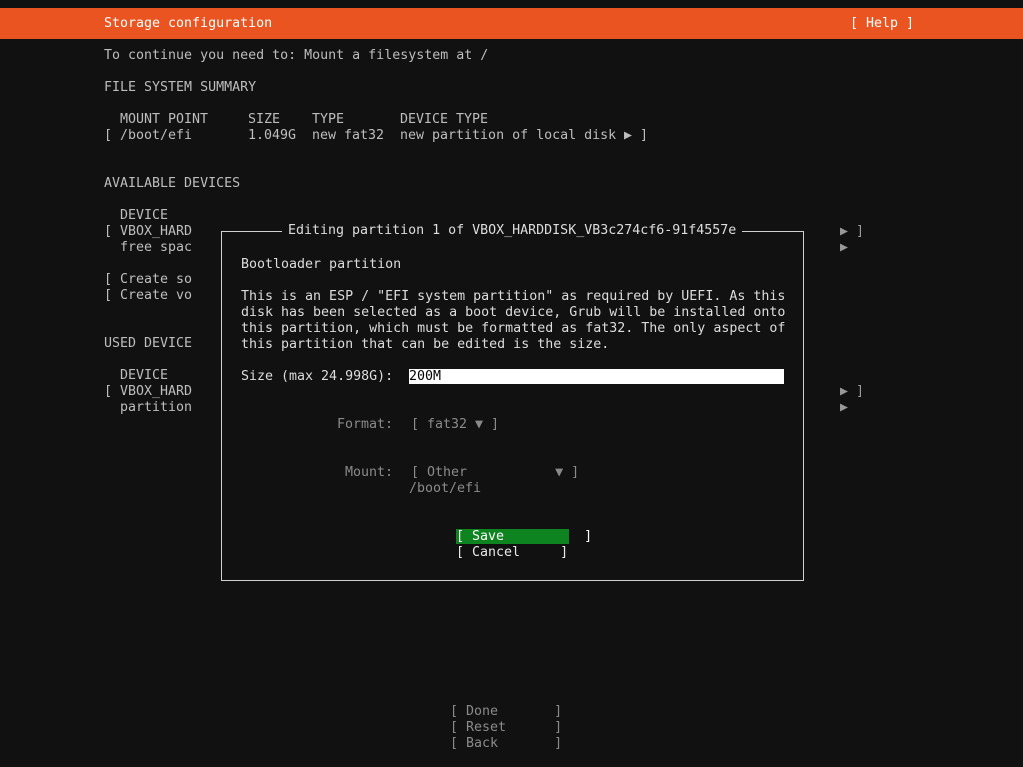 The height and width of the screenshot is (767, 1023). What do you see at coordinates (852, 392) in the screenshot?
I see `used-device-arrow-icon: ▶ ]` at bounding box center [852, 392].